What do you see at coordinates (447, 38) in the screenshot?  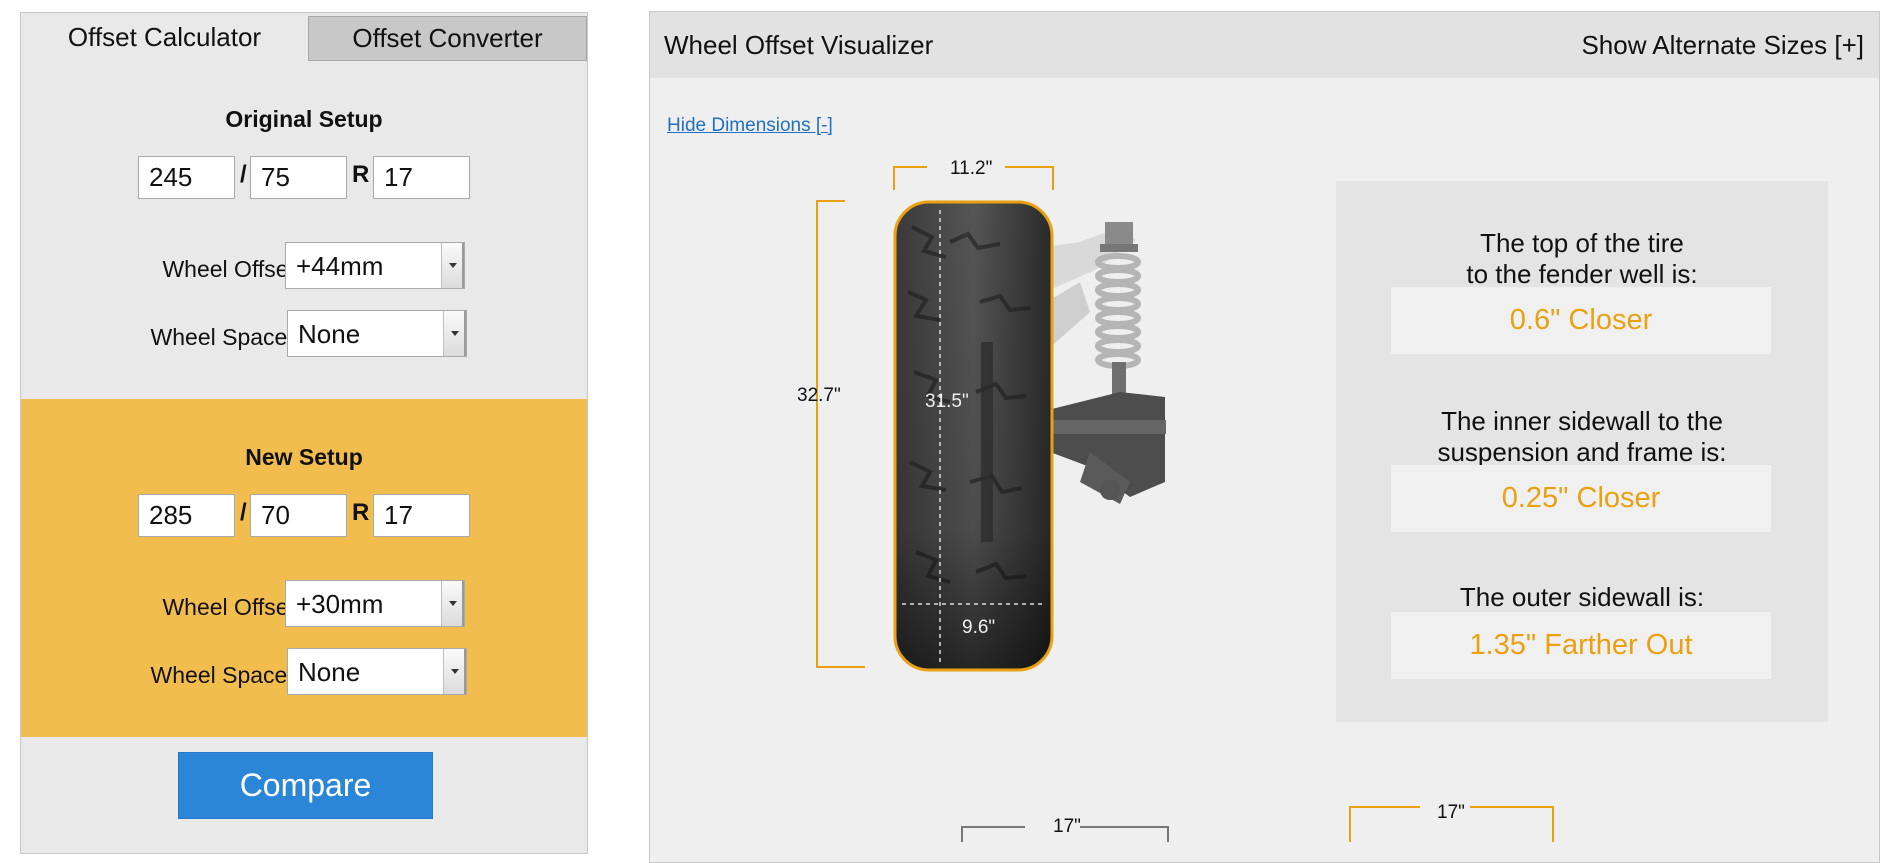 I see `tab-offset-converter: Offset Converter` at bounding box center [447, 38].